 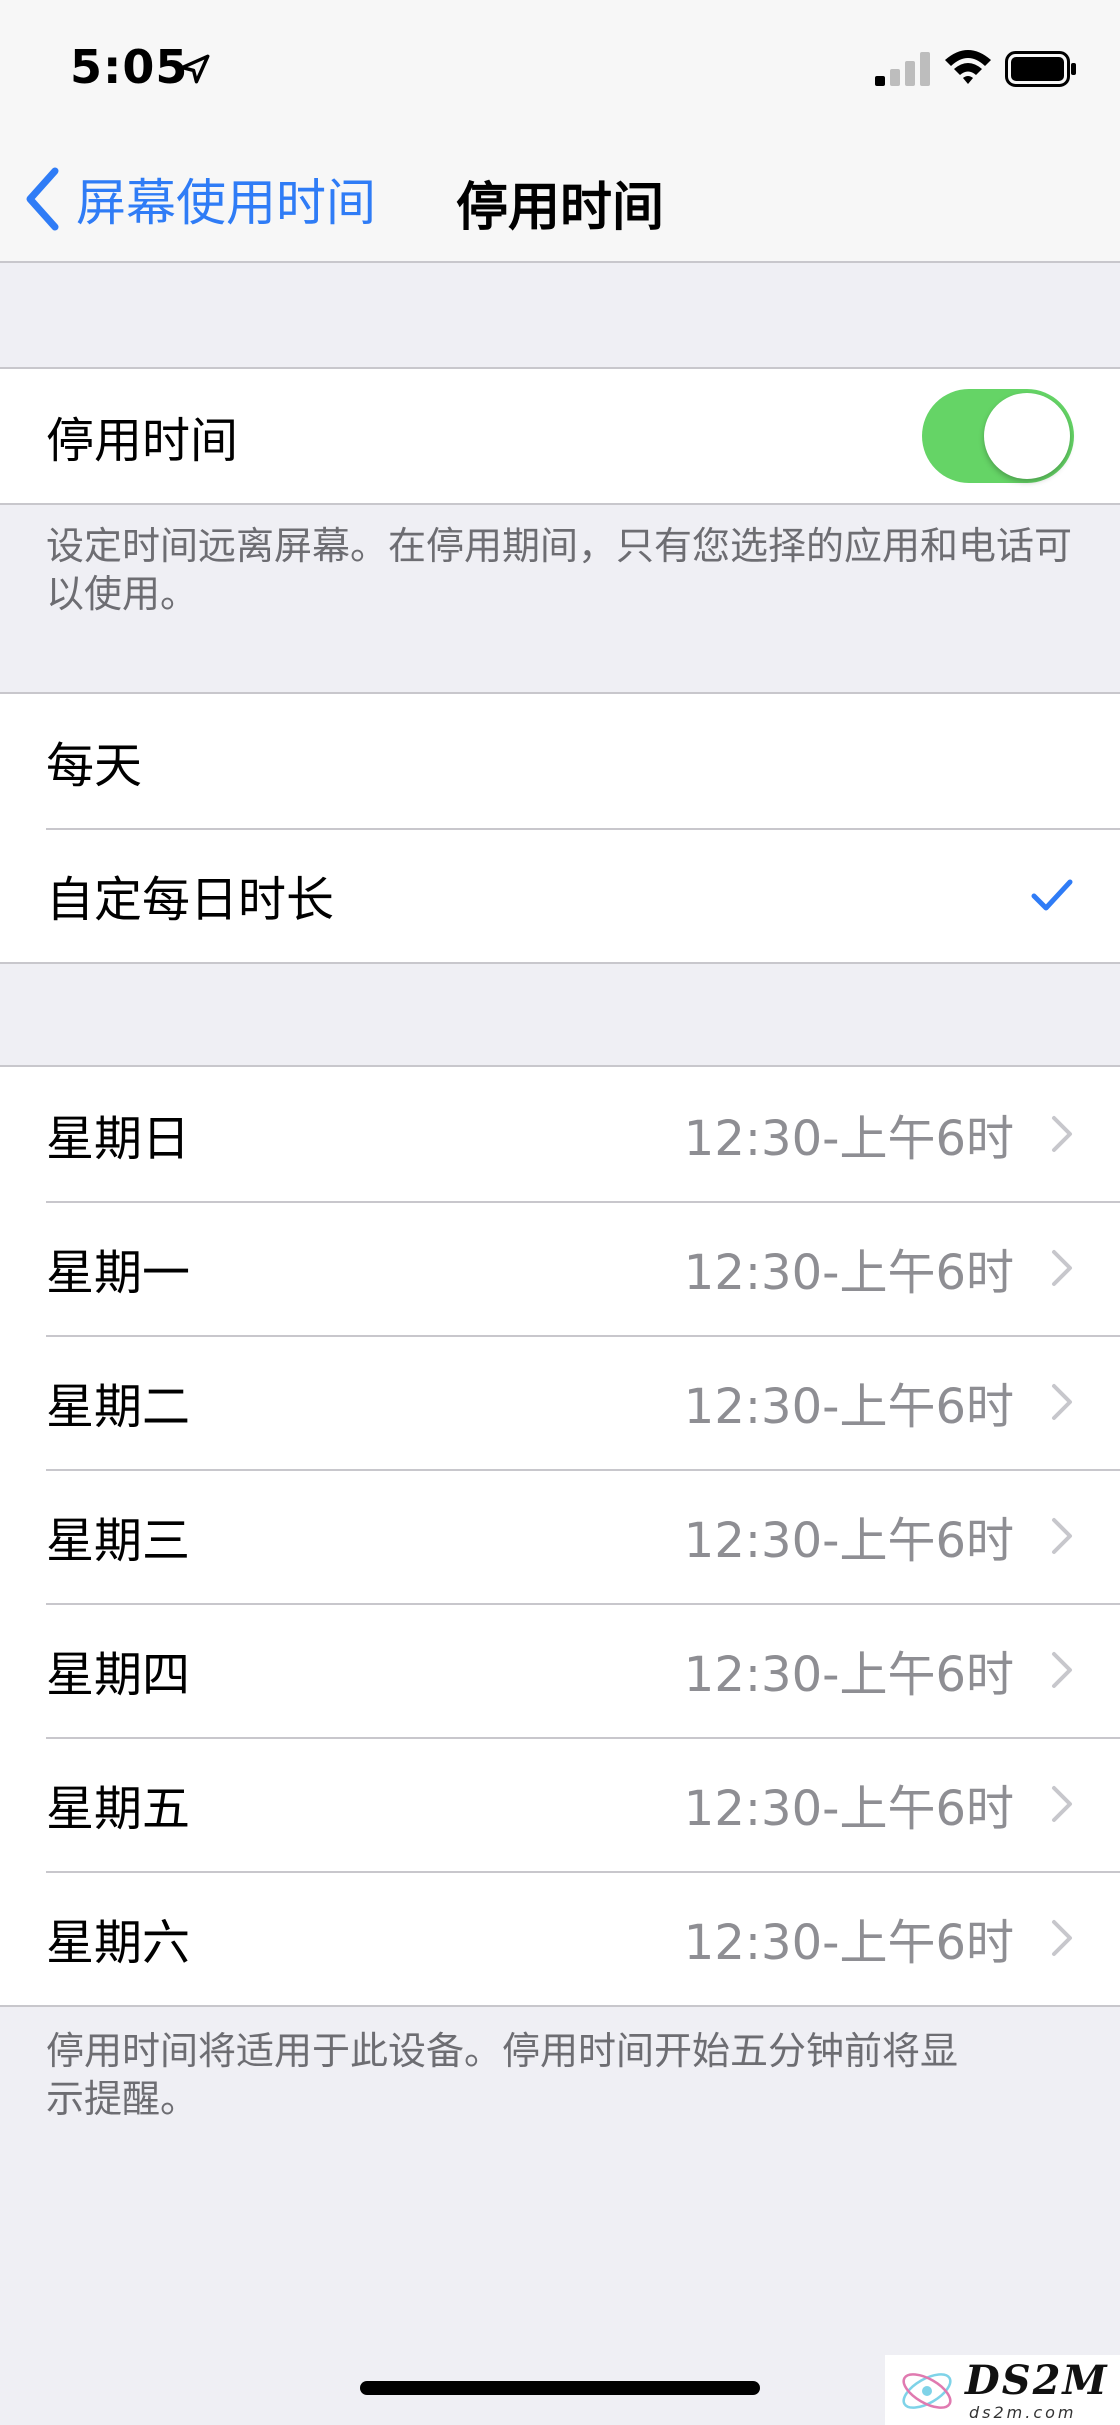 I want to click on status-time: 5:05, so click(x=129, y=67).